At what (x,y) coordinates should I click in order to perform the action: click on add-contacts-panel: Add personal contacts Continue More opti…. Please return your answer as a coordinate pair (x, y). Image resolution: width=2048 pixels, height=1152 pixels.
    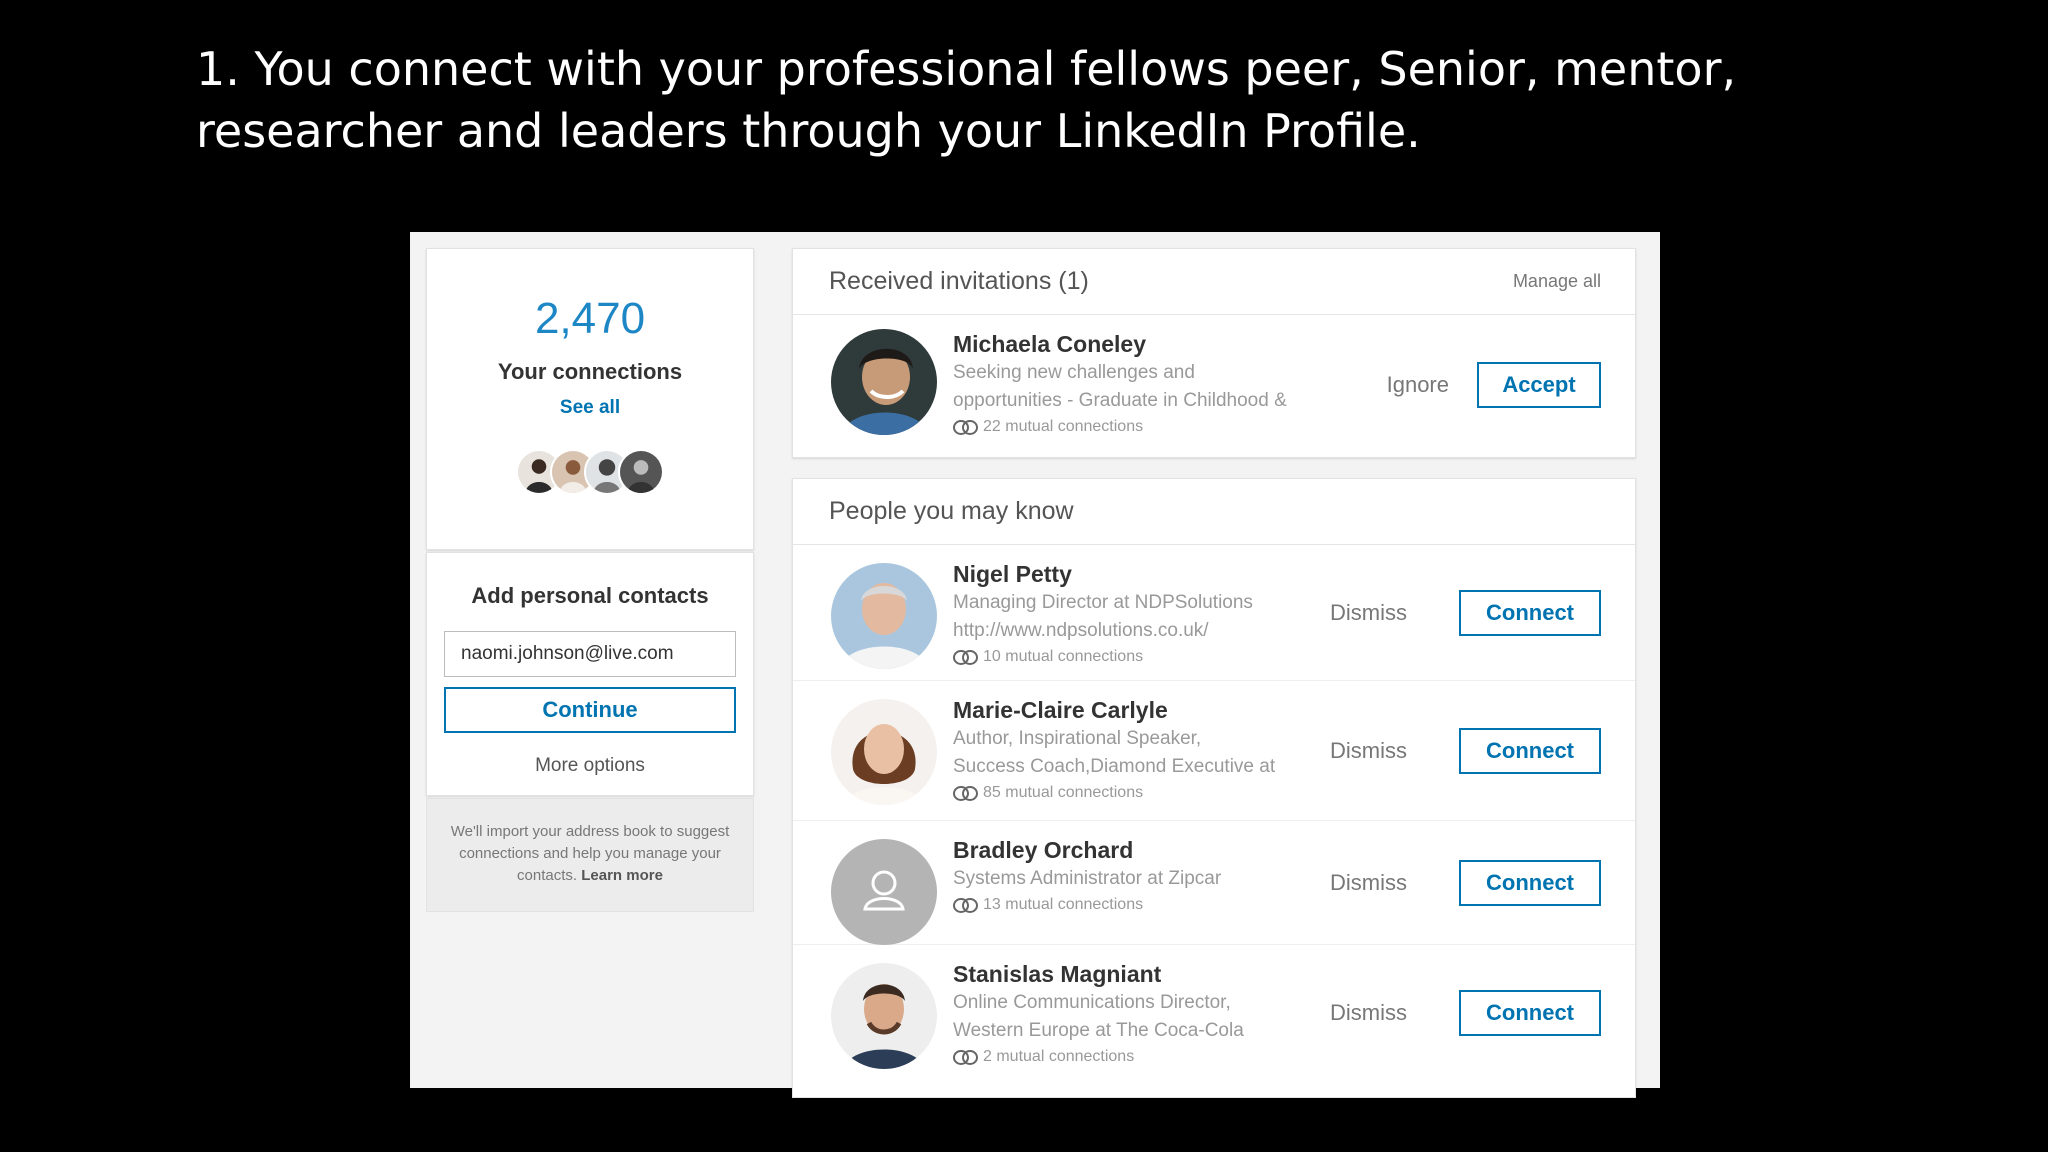
    Looking at the image, I should click on (590, 674).